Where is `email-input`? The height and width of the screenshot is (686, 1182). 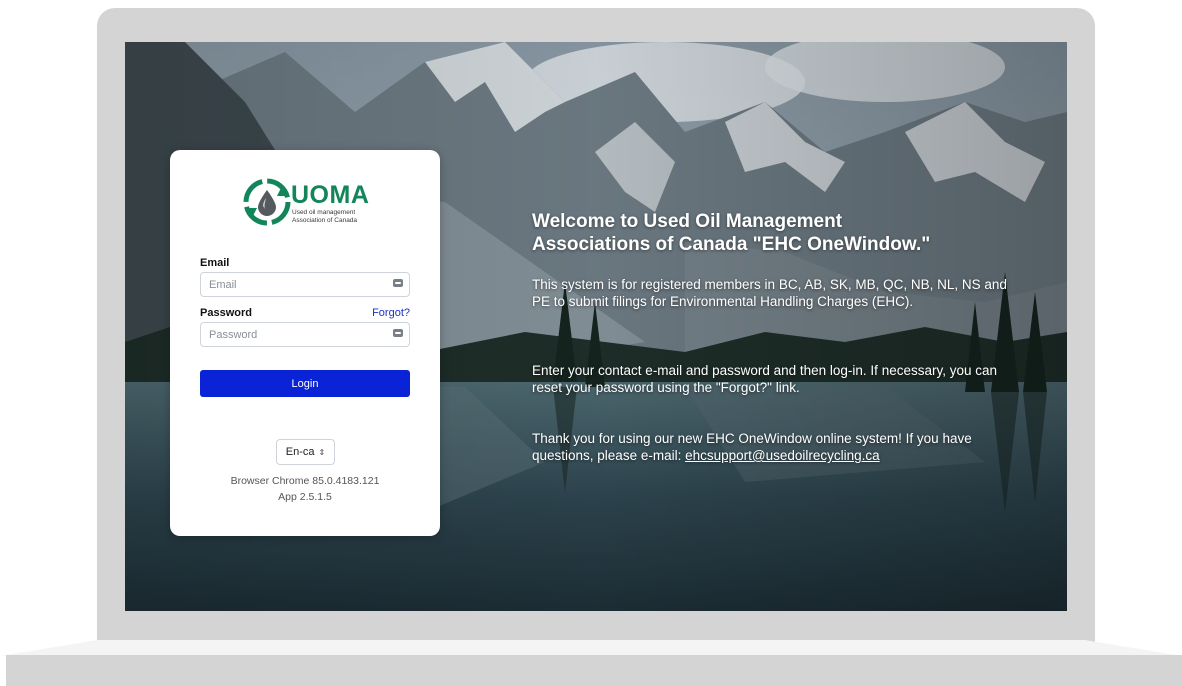
email-input is located at coordinates (295, 284).